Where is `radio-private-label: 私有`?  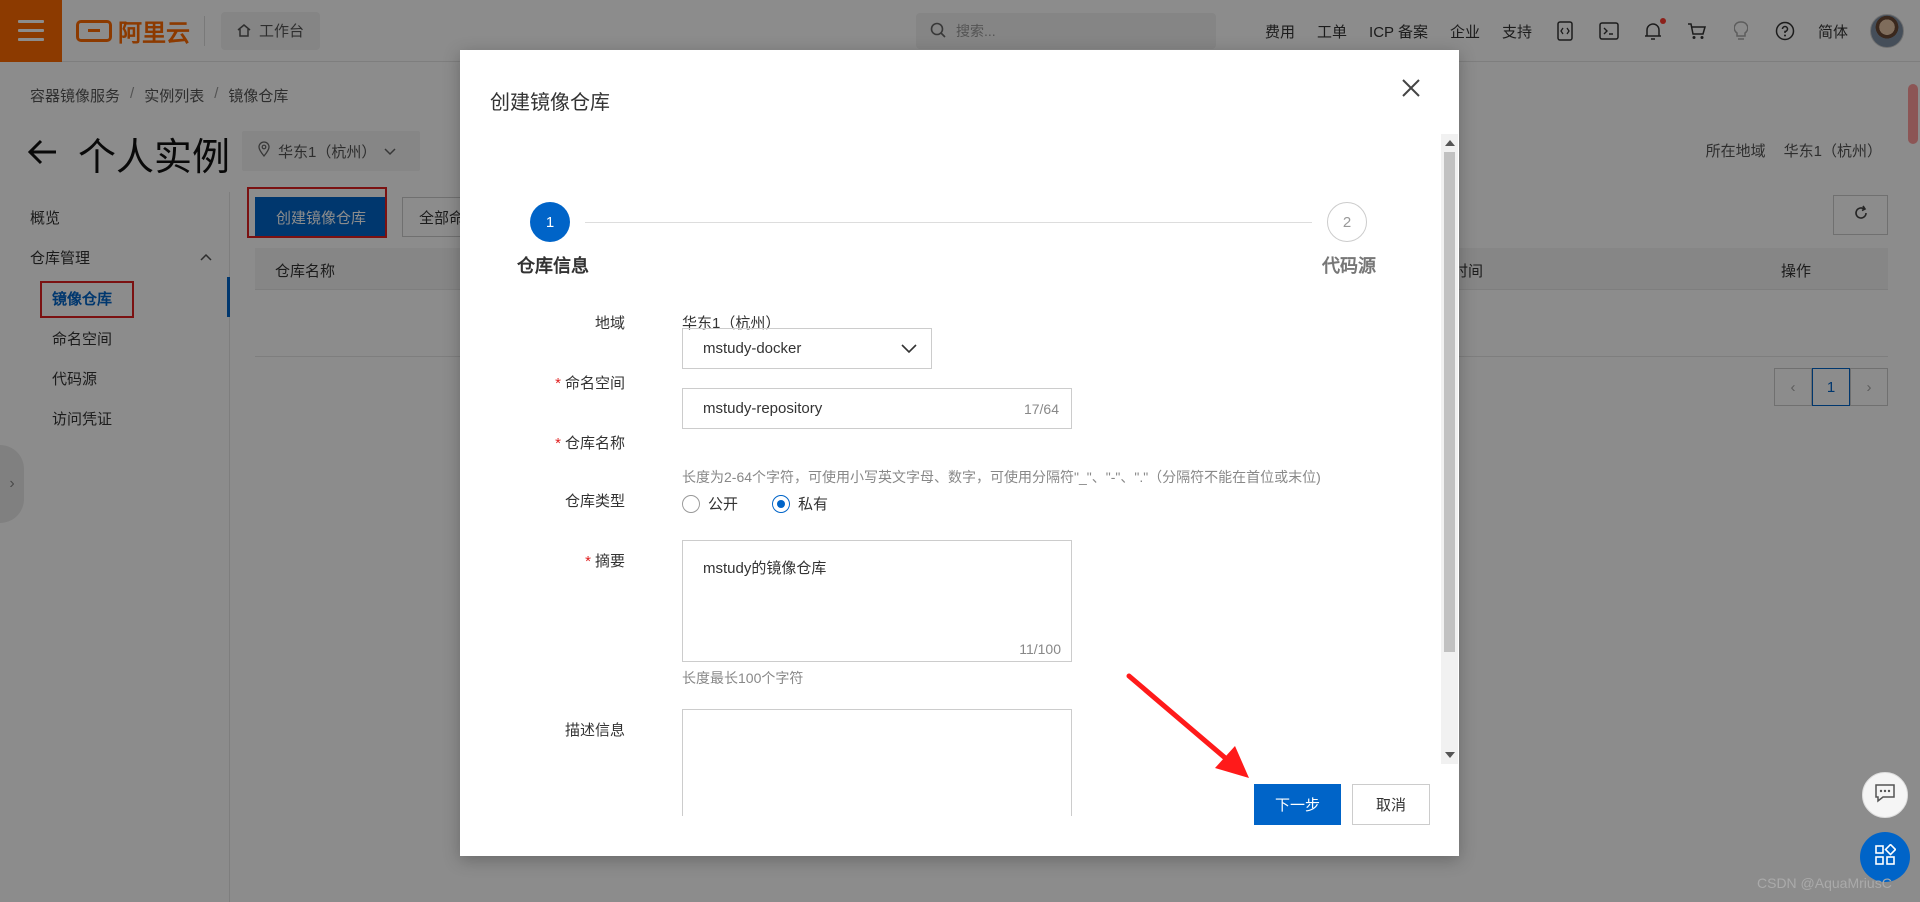 radio-private-label: 私有 is located at coordinates (813, 503).